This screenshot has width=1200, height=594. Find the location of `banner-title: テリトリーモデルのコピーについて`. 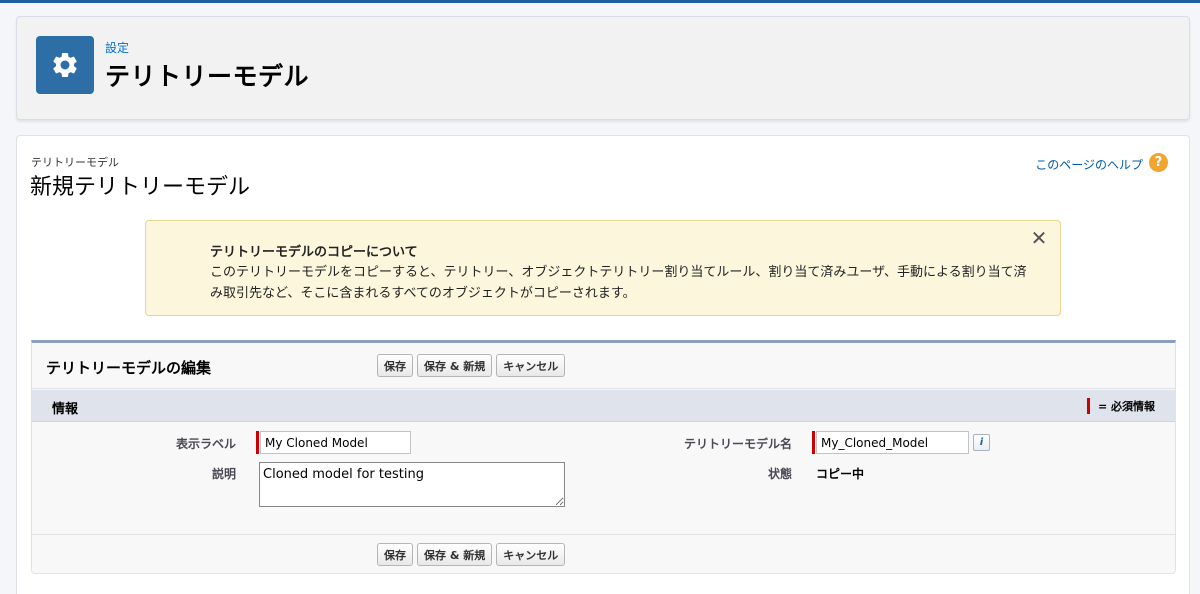

banner-title: テリトリーモデルのコピーについて is located at coordinates (314, 252).